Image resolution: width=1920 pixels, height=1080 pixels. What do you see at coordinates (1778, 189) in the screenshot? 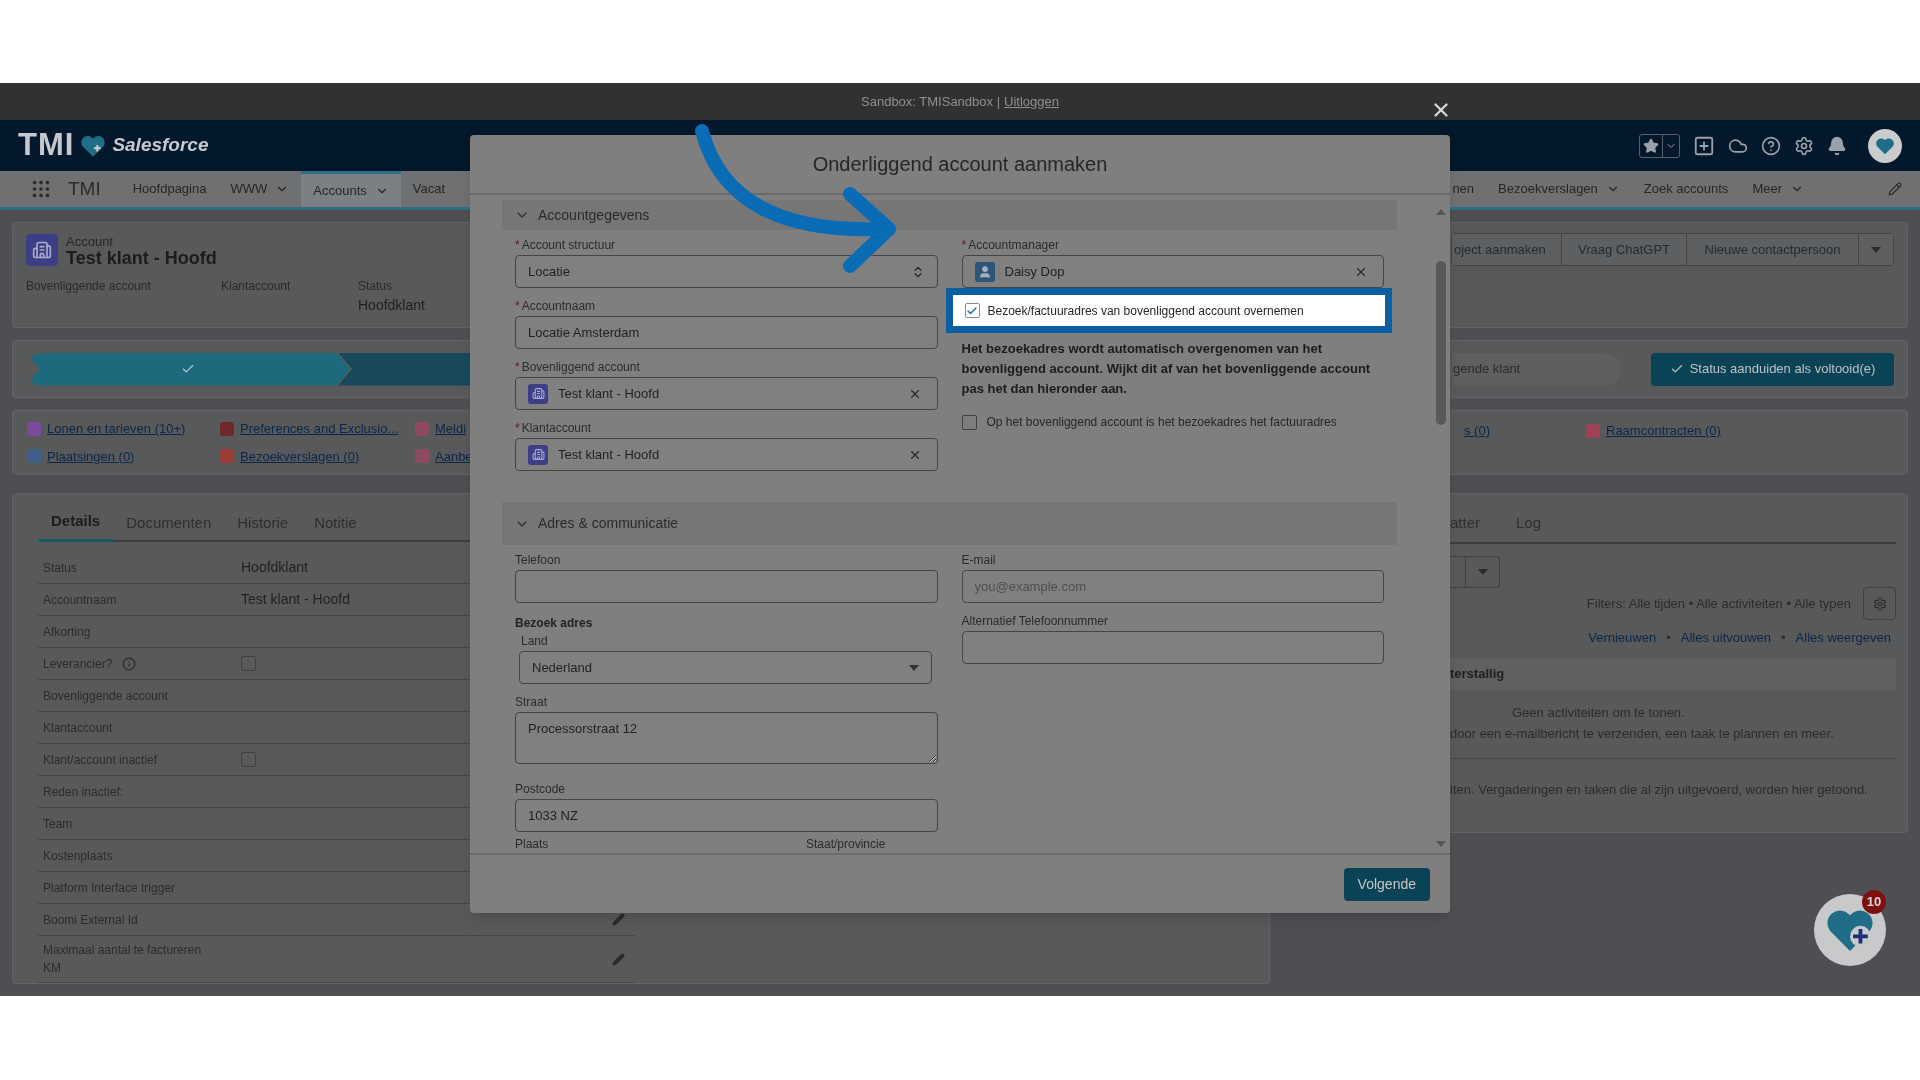
I see `nav-tab: Meer` at bounding box center [1778, 189].